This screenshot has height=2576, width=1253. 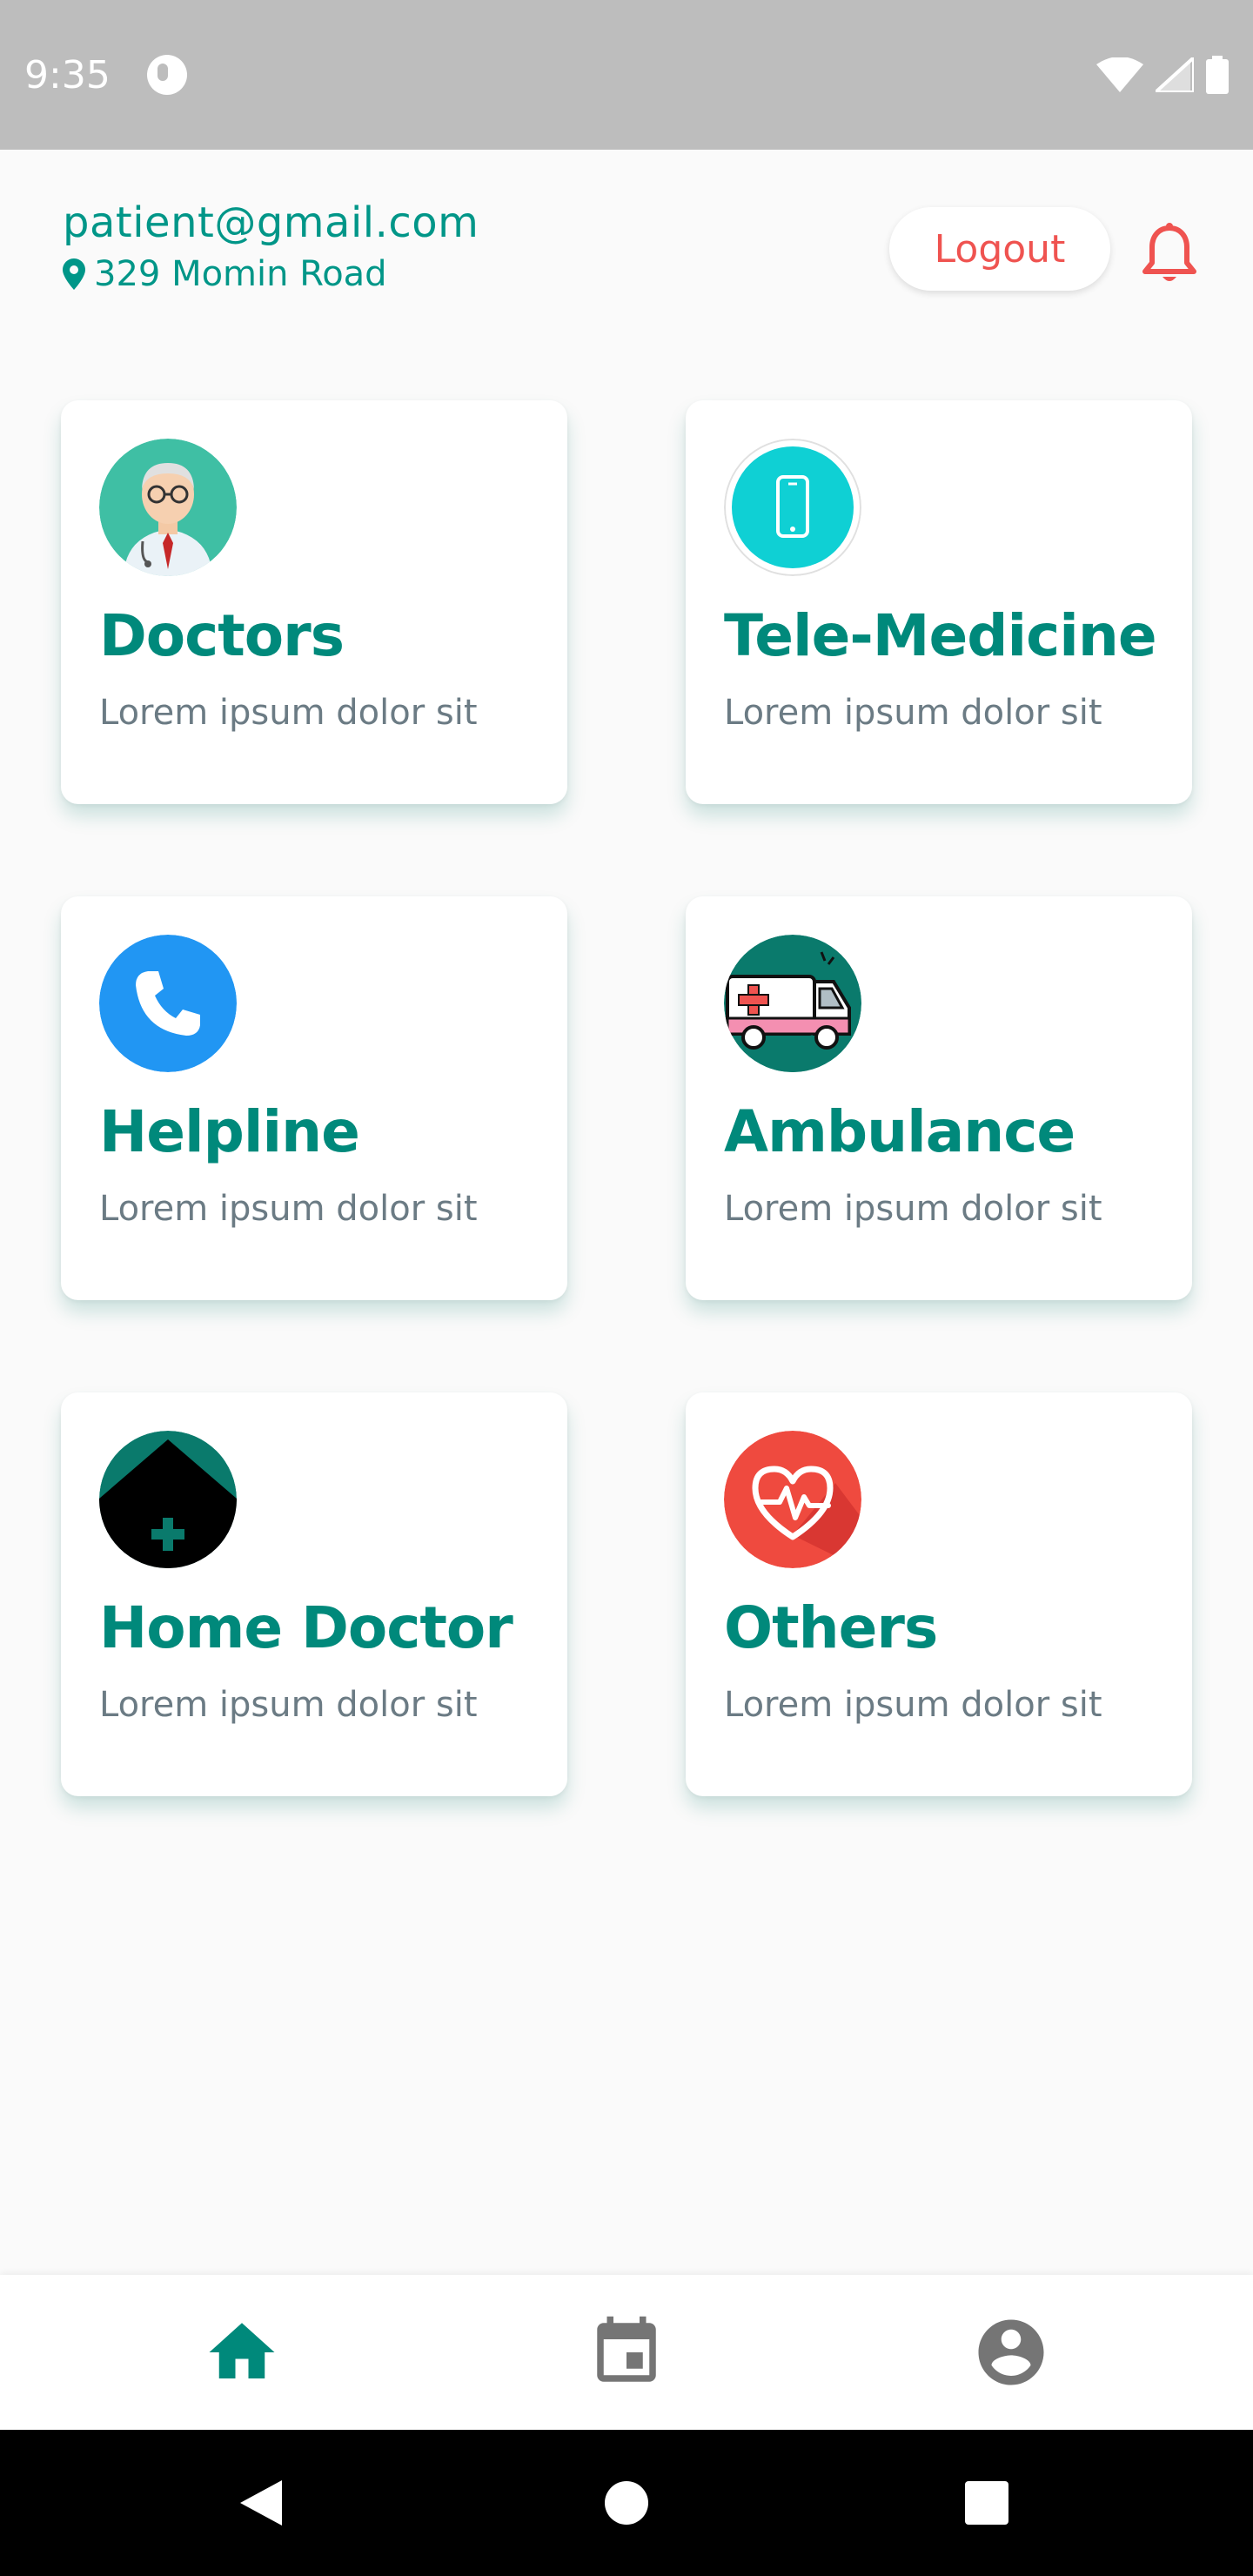 I want to click on card-title: Tele-Medicine, so click(x=940, y=635).